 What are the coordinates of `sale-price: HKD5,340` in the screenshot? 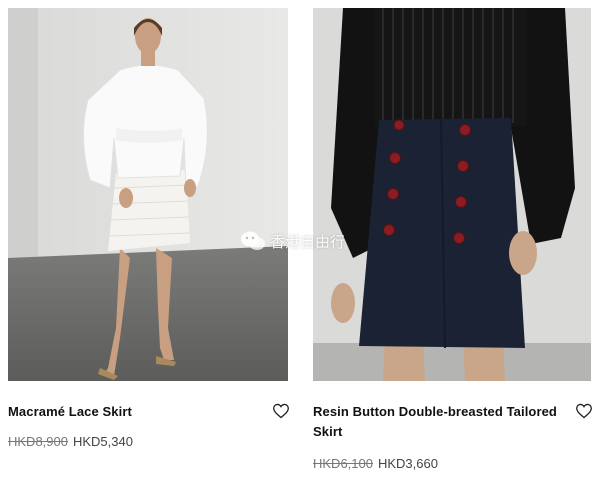 It's located at (102, 441).